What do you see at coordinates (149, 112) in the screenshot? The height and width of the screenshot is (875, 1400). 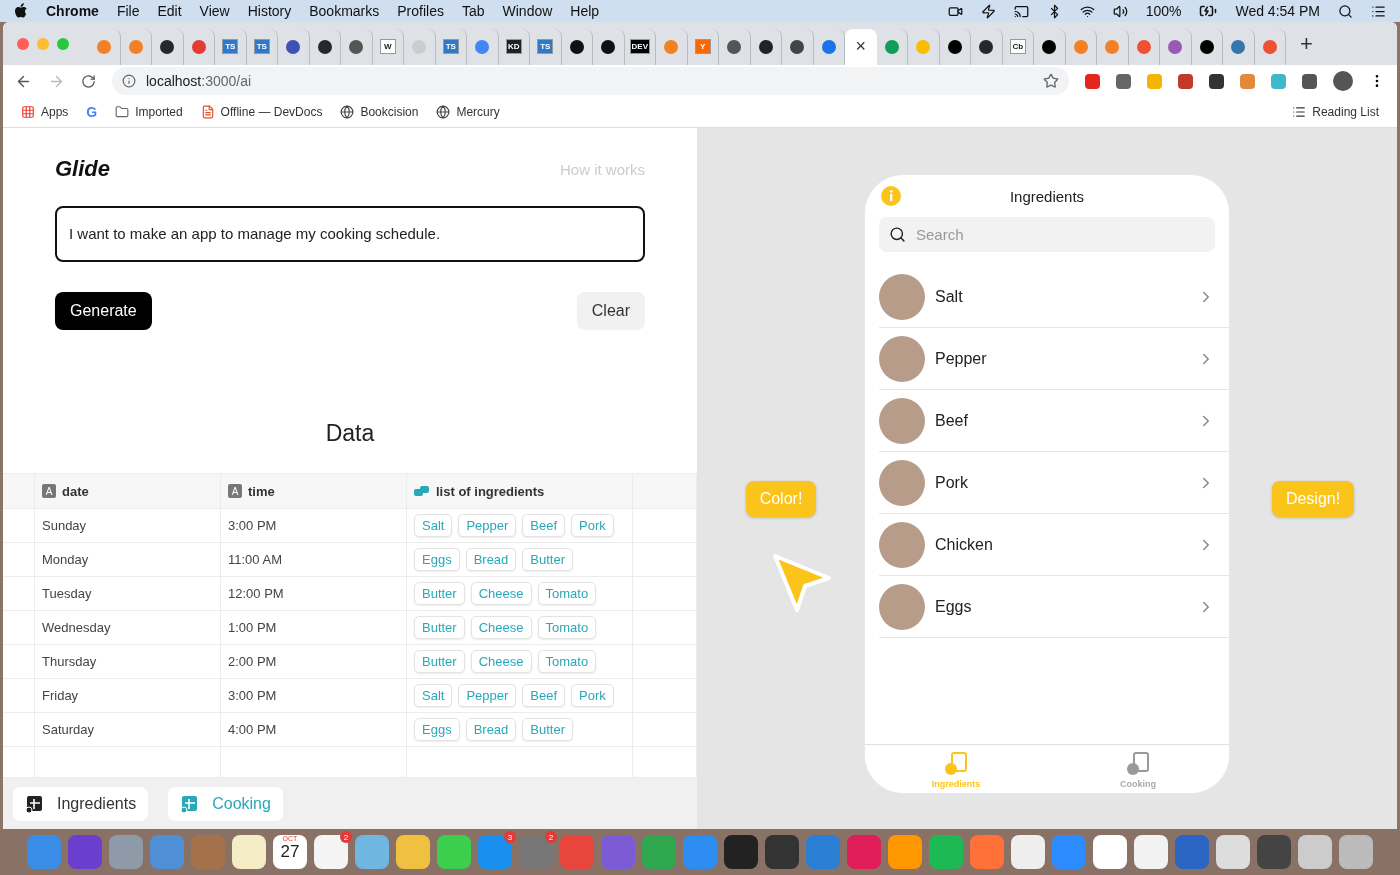 I see `bookmark: Imported` at bounding box center [149, 112].